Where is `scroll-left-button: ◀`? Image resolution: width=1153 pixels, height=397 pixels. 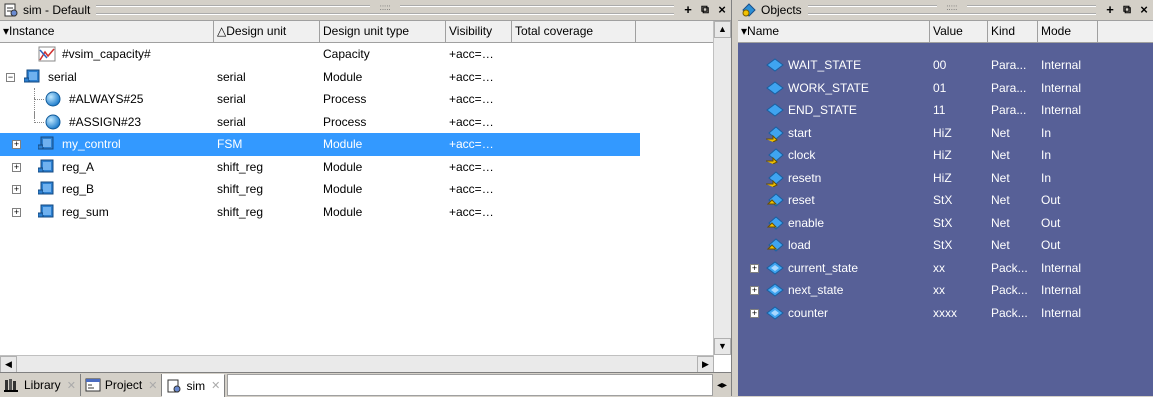
scroll-left-button: ◀ is located at coordinates (8, 364).